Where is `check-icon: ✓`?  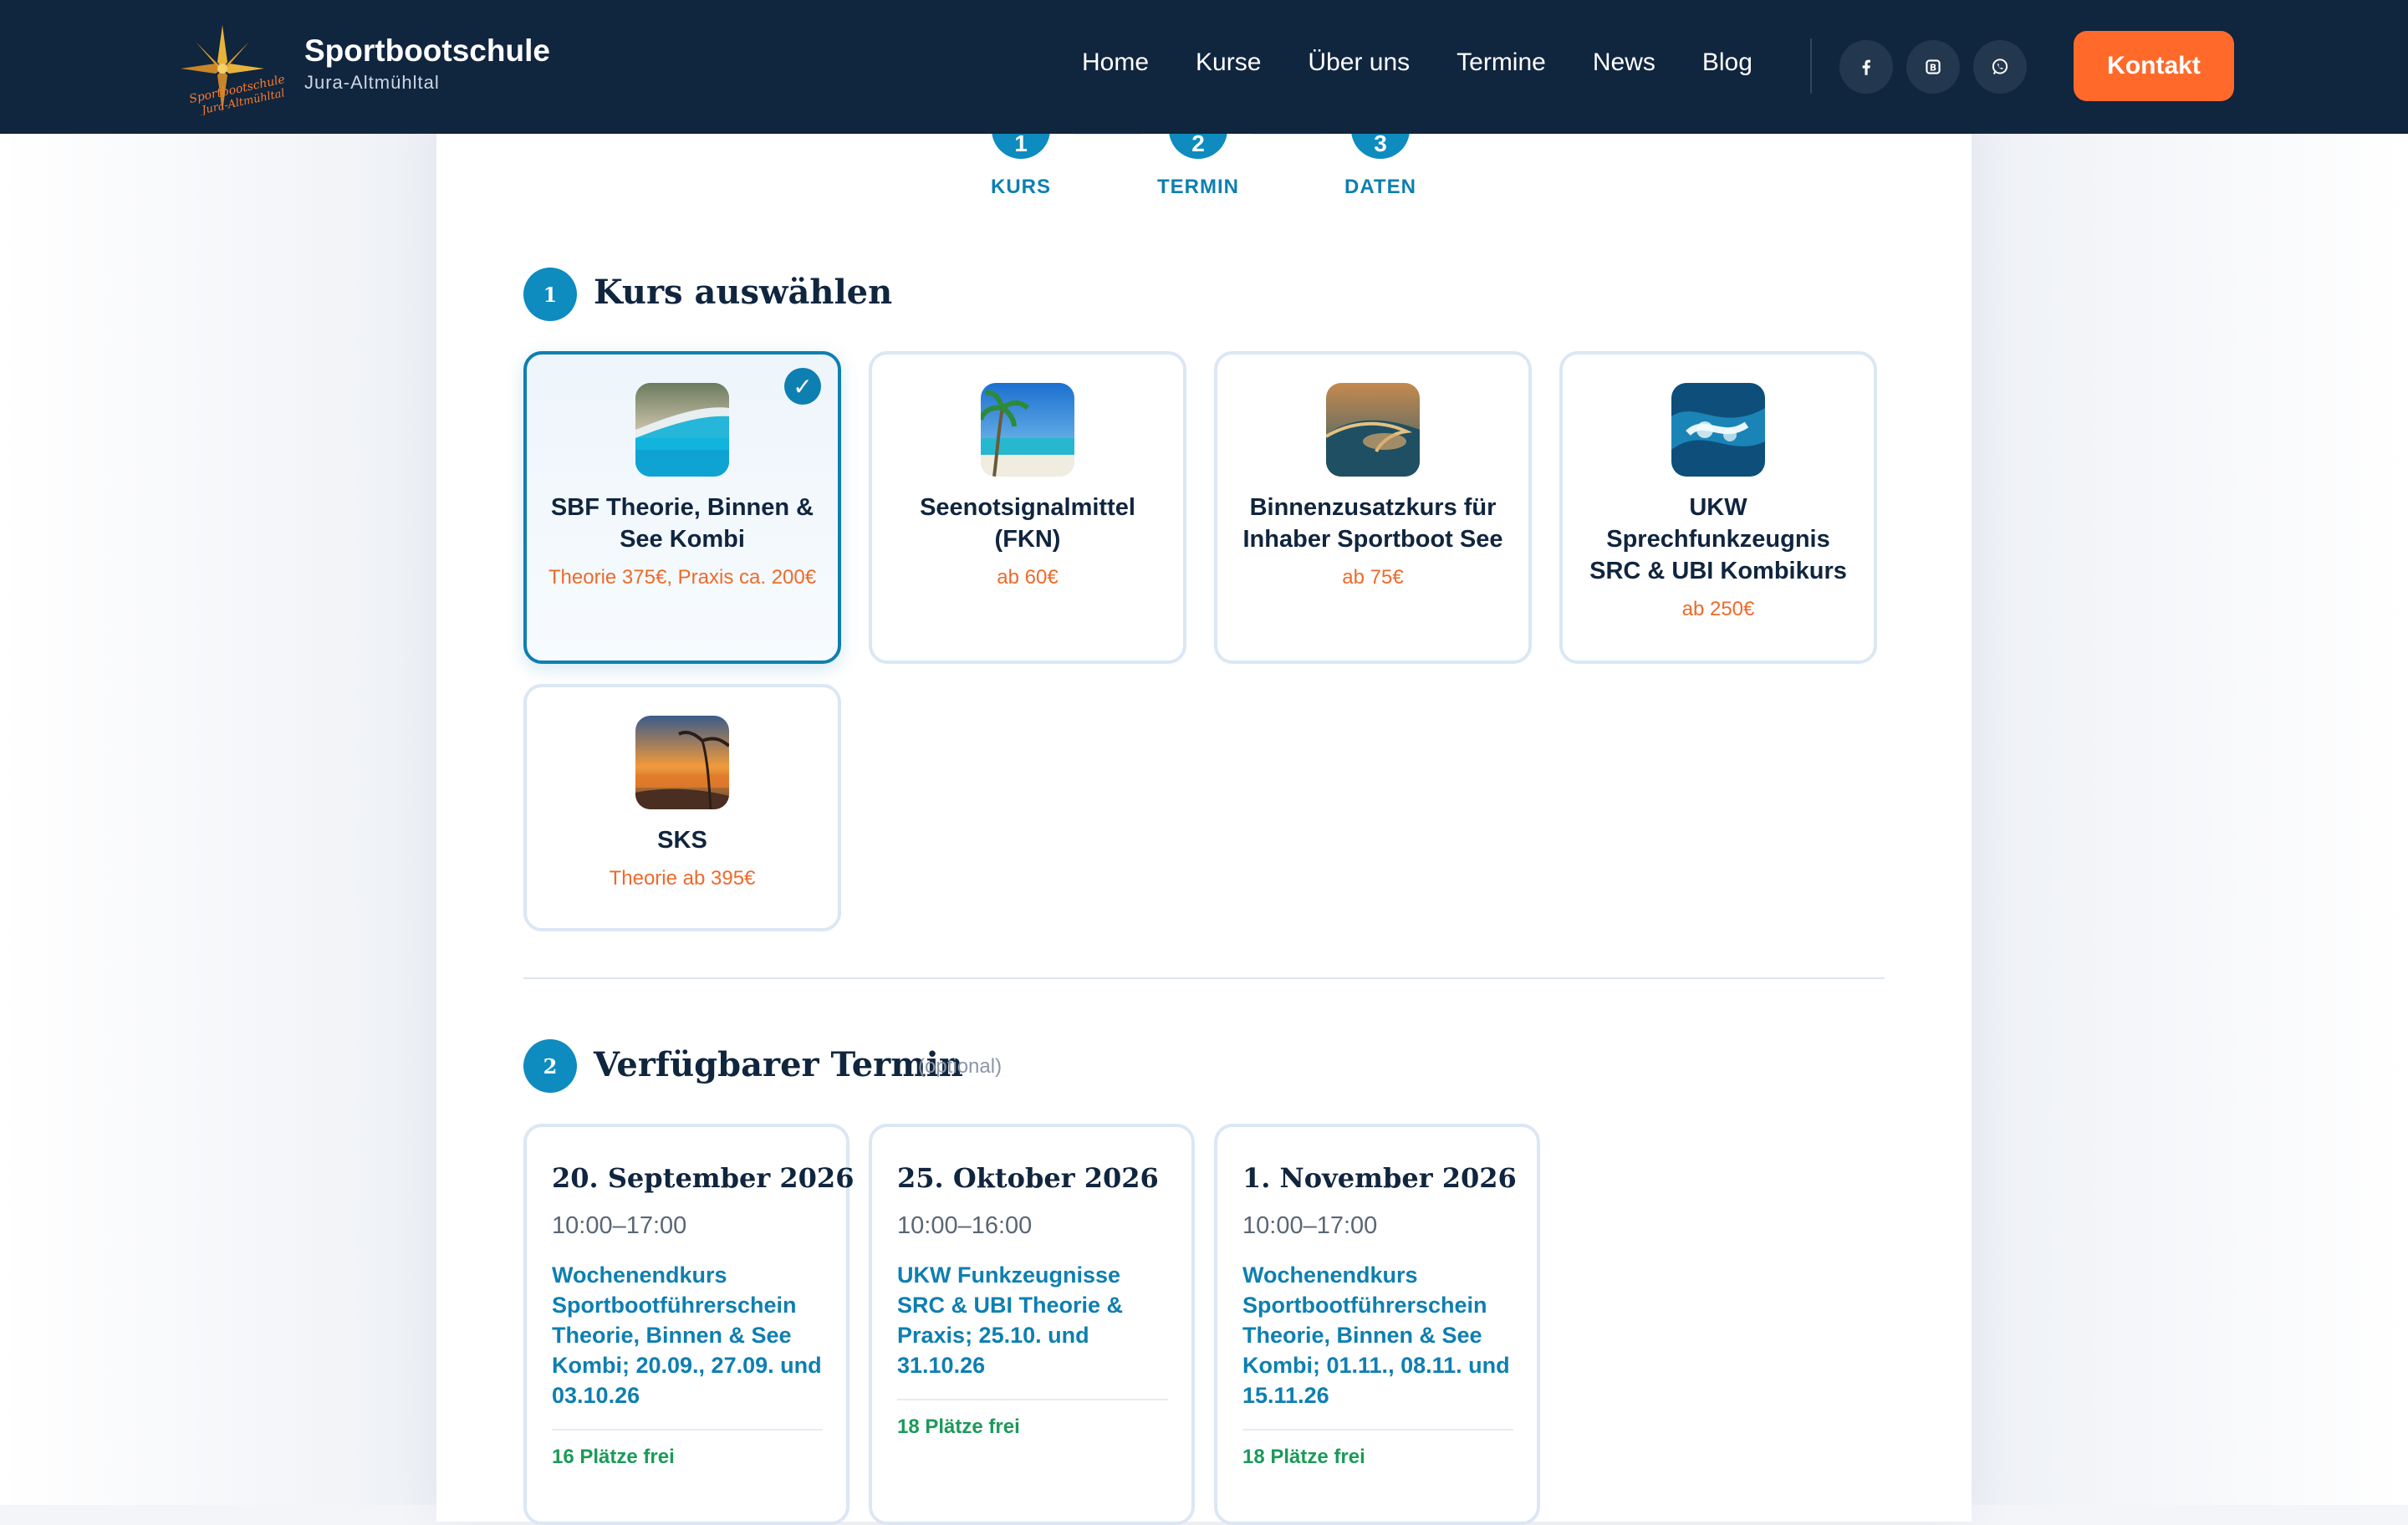
check-icon: ✓ is located at coordinates (803, 386).